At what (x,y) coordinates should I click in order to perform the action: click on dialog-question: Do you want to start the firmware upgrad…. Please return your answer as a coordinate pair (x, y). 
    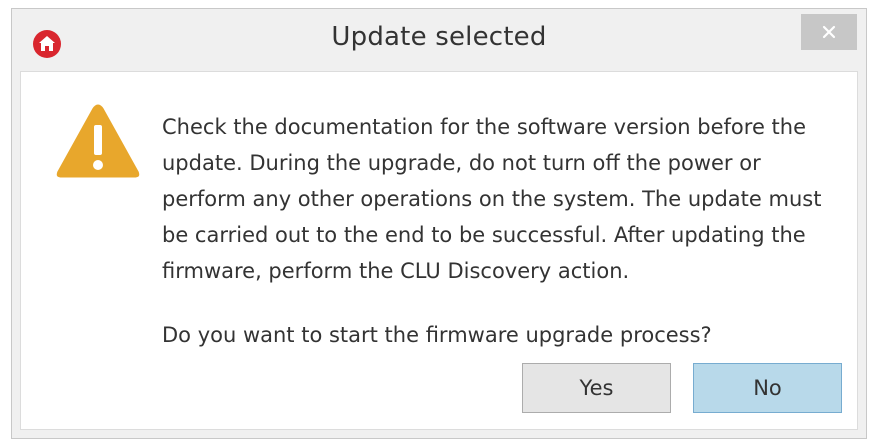
    Looking at the image, I should click on (437, 335).